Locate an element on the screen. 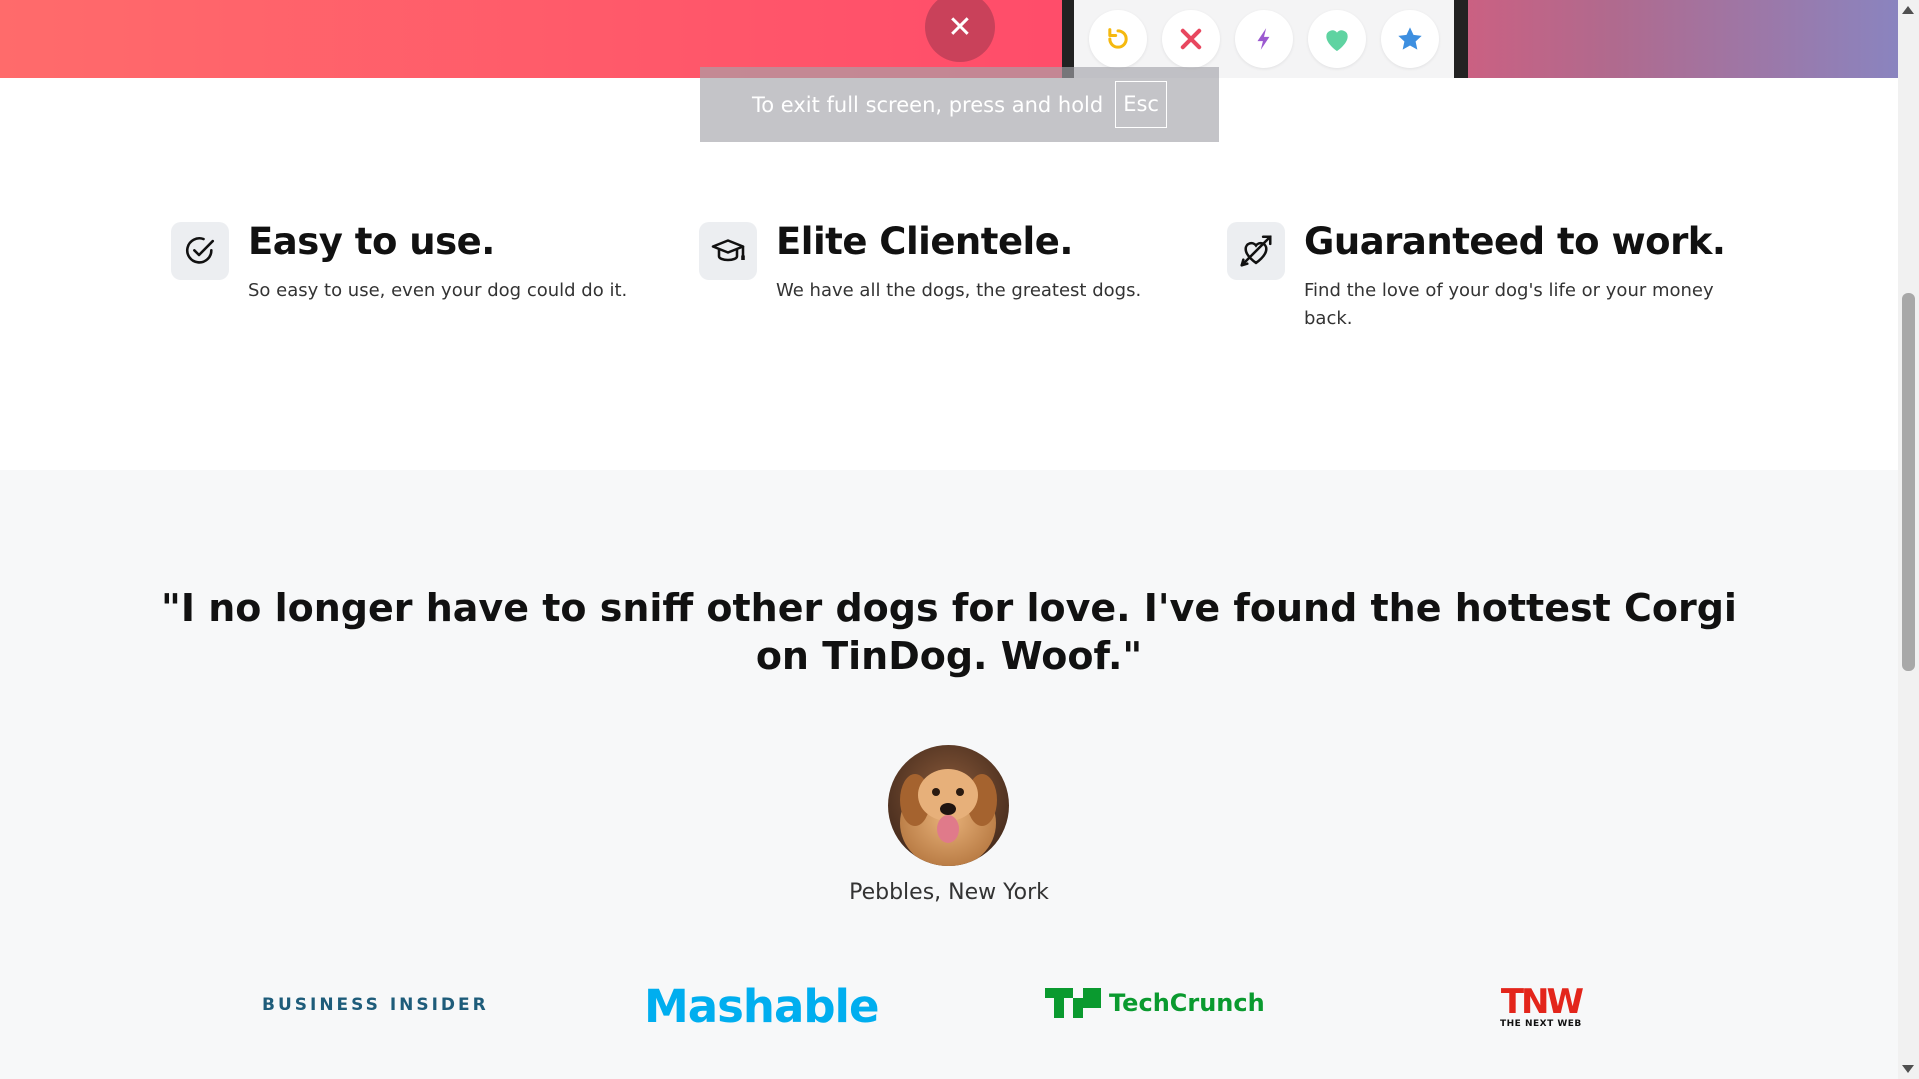 The image size is (1919, 1079). close-icon is located at coordinates (1191, 39).